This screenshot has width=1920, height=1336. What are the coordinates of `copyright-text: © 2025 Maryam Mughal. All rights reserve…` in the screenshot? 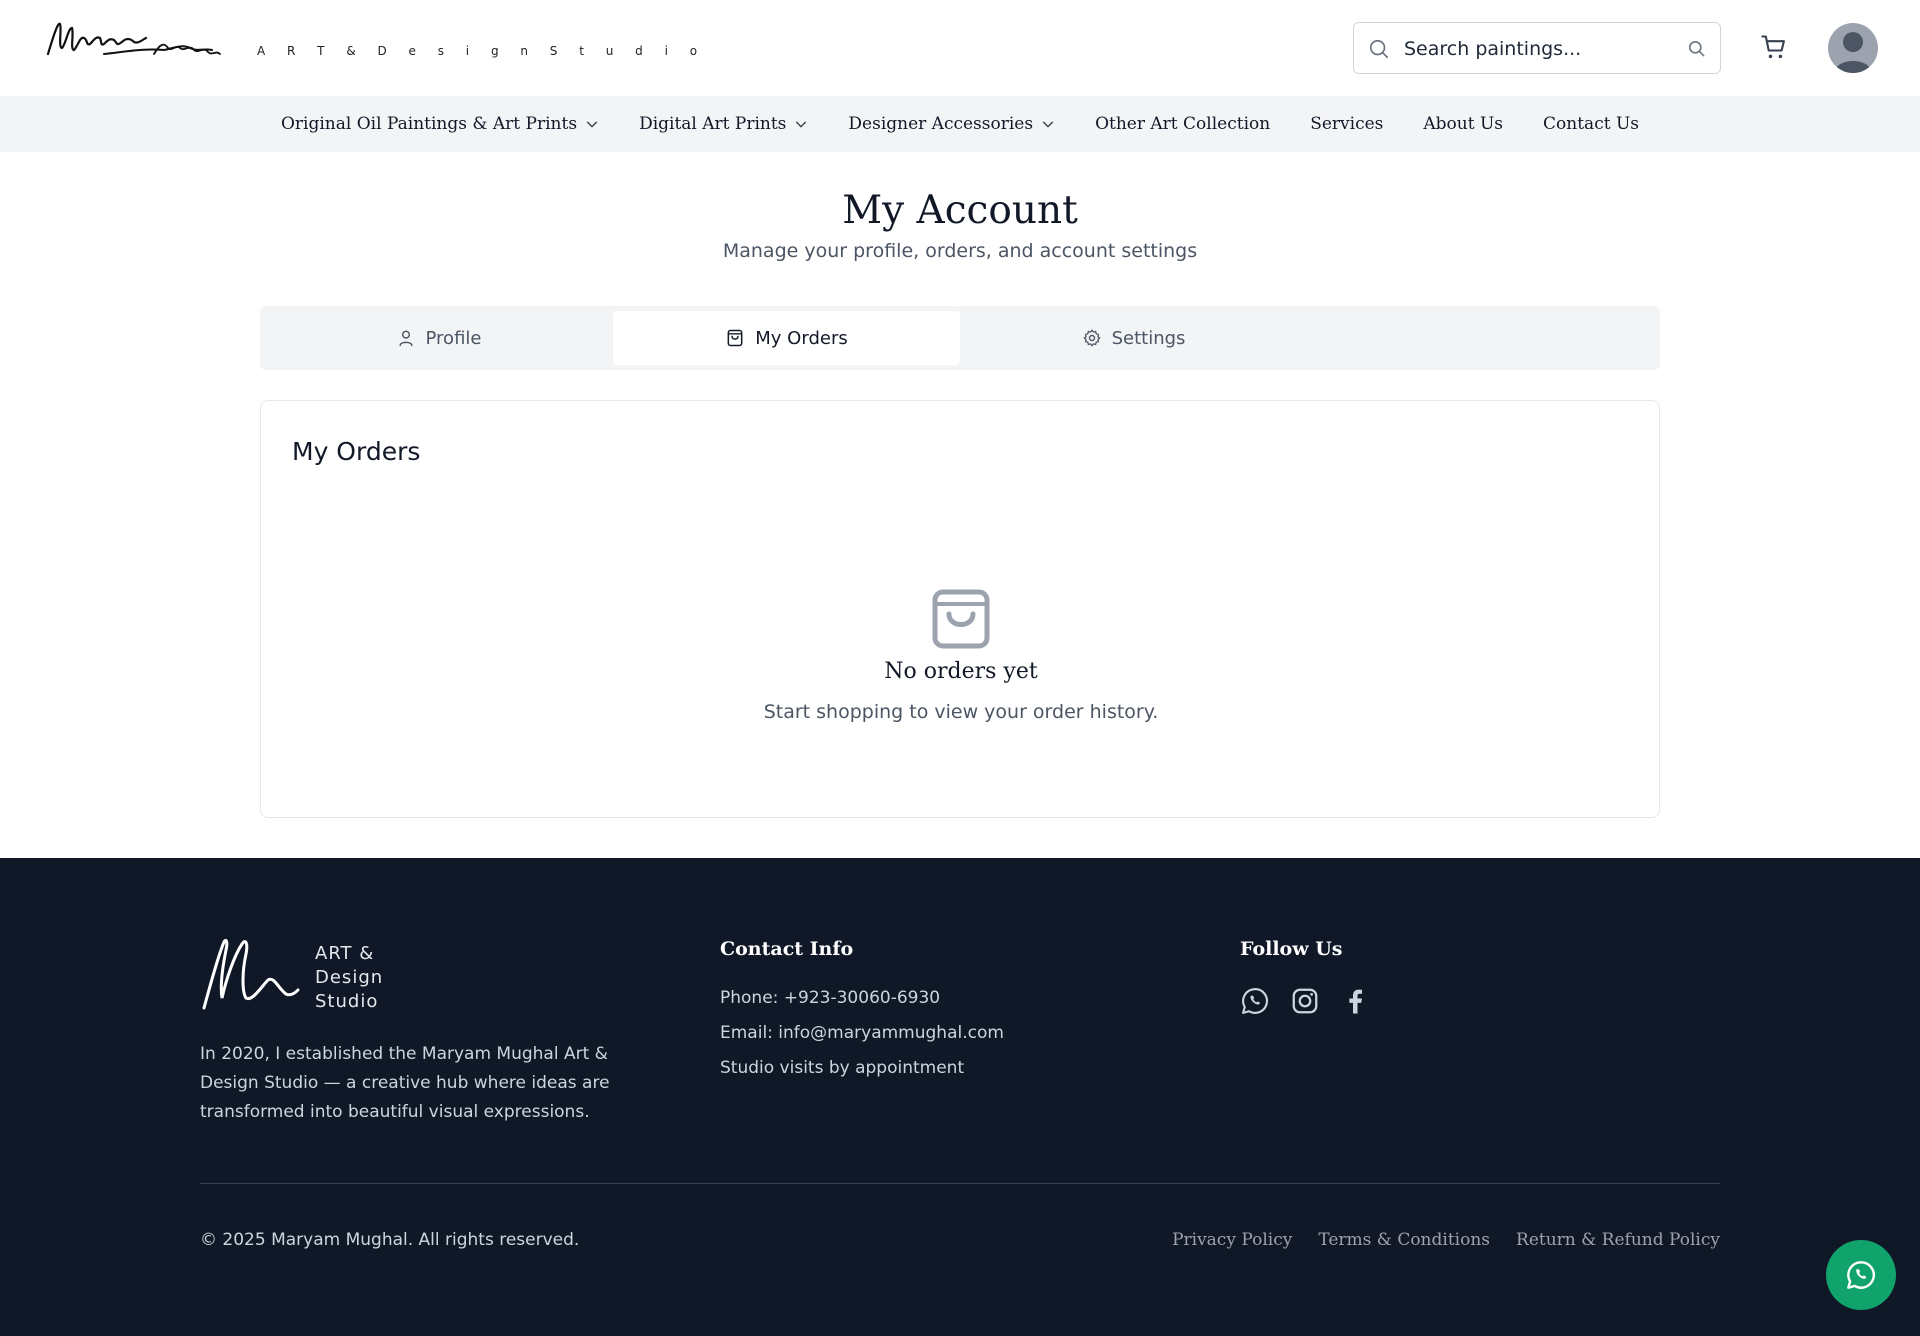 It's located at (390, 1240).